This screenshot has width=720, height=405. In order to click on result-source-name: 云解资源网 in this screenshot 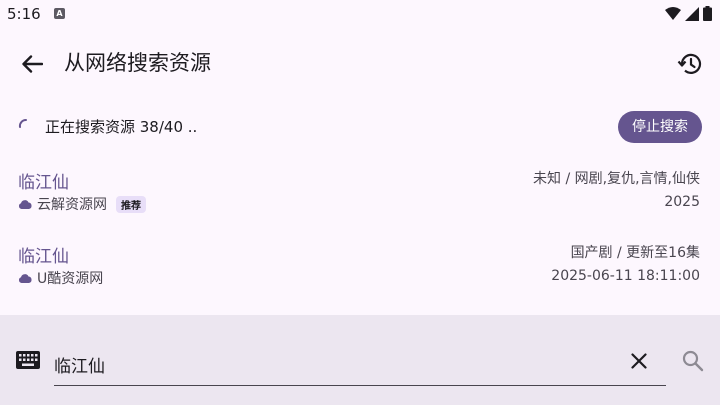, I will do `click(72, 205)`.